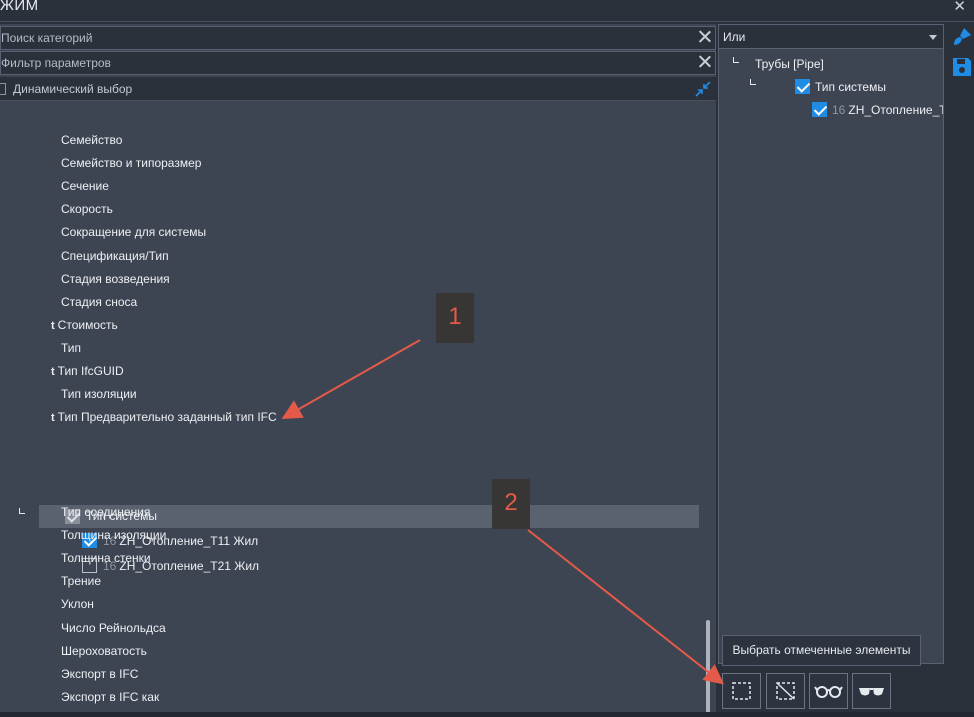 The height and width of the screenshot is (717, 974). I want to click on parameter-label: Толщина изоляции, so click(114, 535).